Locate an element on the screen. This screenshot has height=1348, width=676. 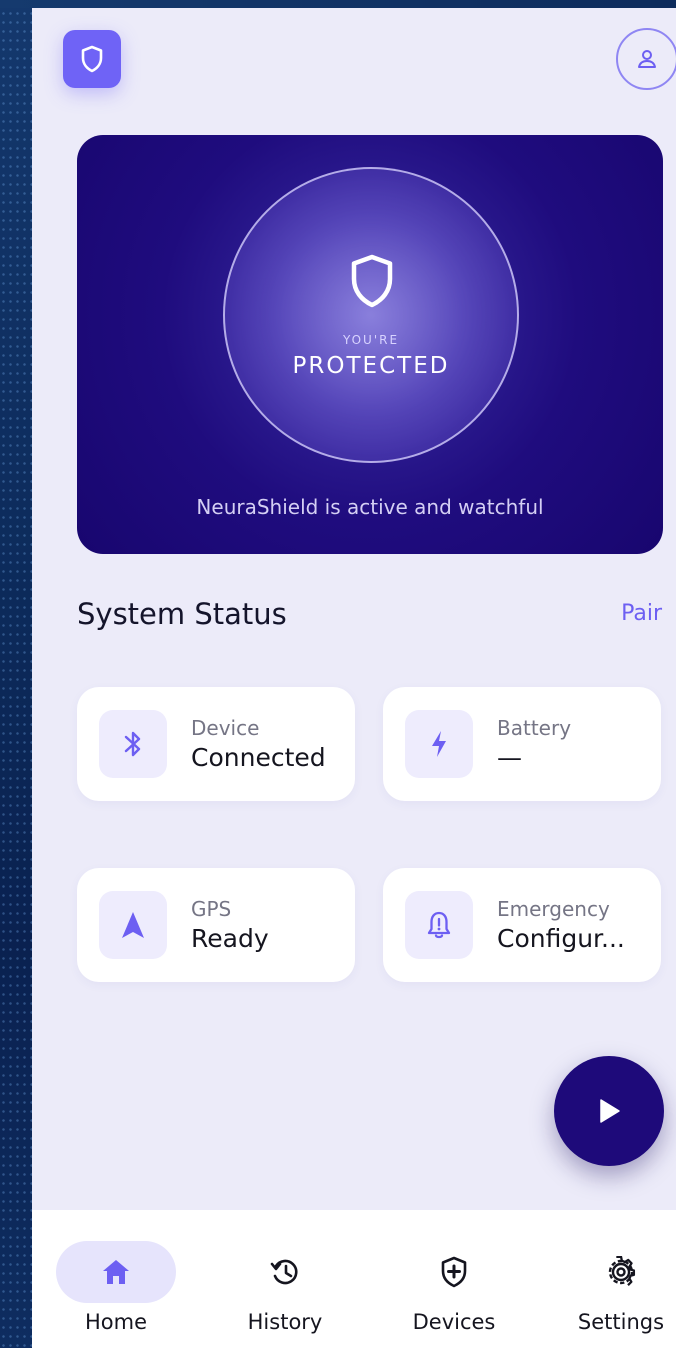
gear-icon is located at coordinates (621, 1272).